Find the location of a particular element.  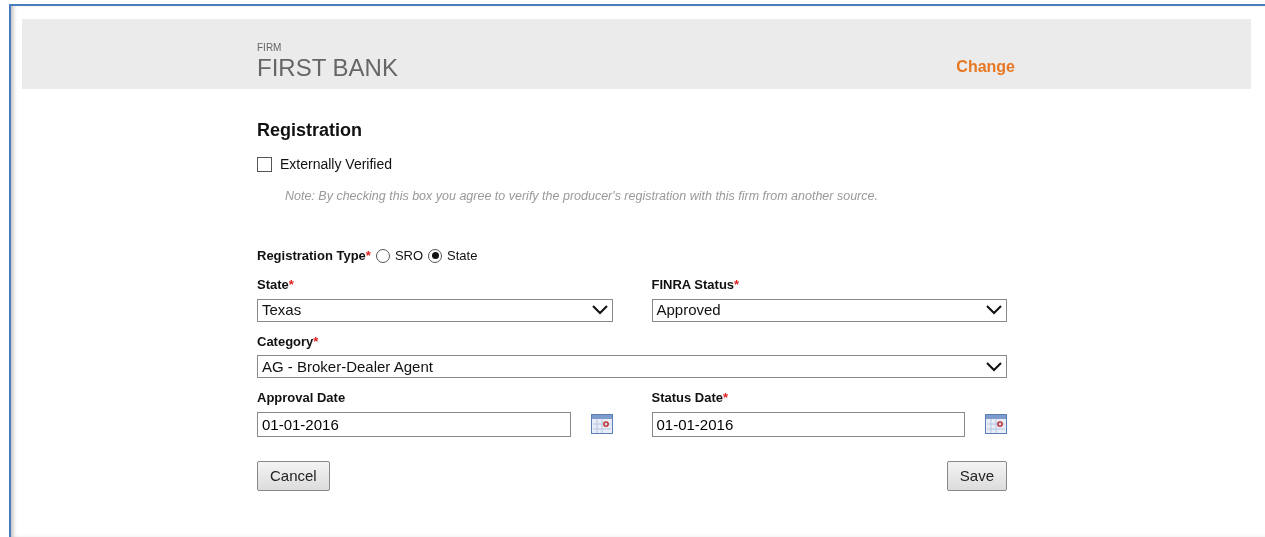

form-button: Save is located at coordinates (976, 476).